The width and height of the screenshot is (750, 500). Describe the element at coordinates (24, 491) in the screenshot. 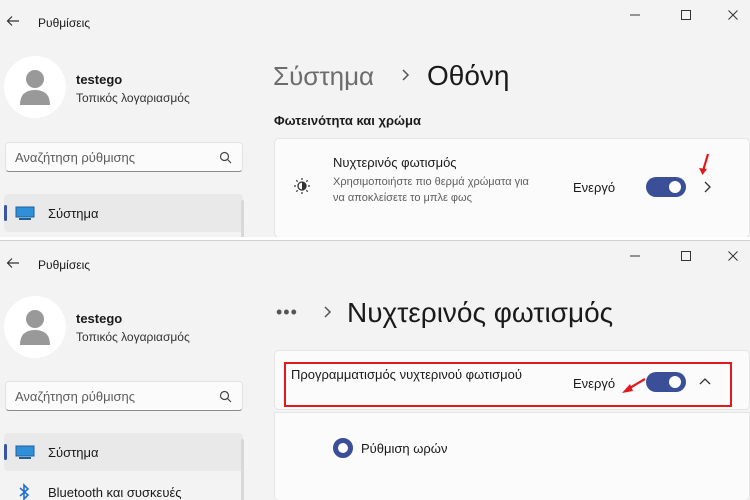

I see `bluetooth-icon` at that location.